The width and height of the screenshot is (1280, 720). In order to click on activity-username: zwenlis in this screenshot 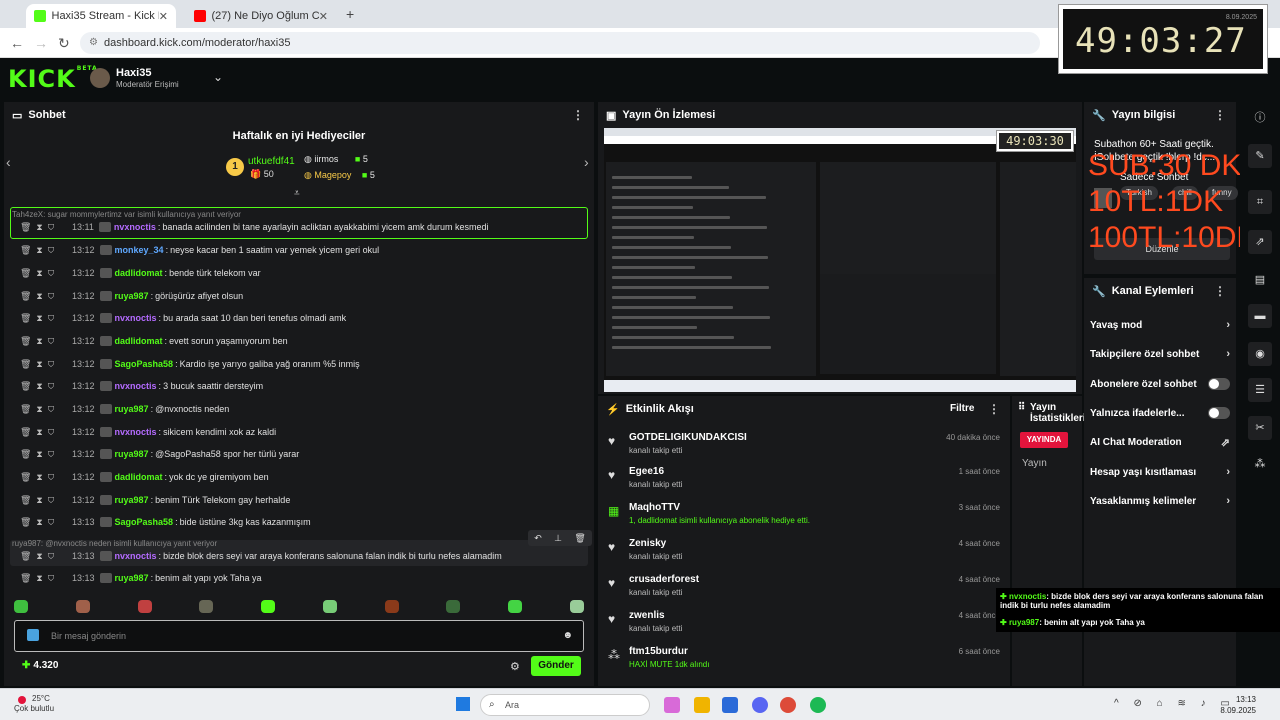, I will do `click(647, 615)`.